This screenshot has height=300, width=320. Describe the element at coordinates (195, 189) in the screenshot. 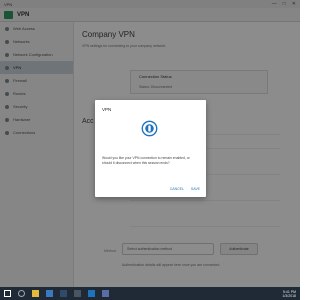

I see `save-button: SAVE` at that location.